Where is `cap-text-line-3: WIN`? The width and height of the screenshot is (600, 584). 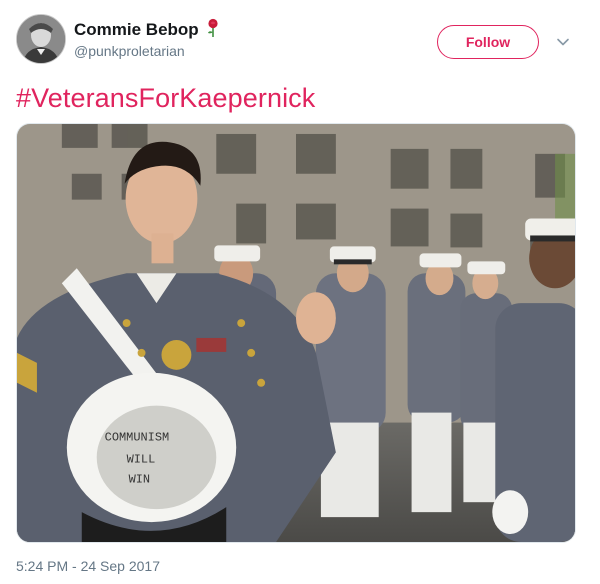
cap-text-line-3: WIN is located at coordinates (140, 479).